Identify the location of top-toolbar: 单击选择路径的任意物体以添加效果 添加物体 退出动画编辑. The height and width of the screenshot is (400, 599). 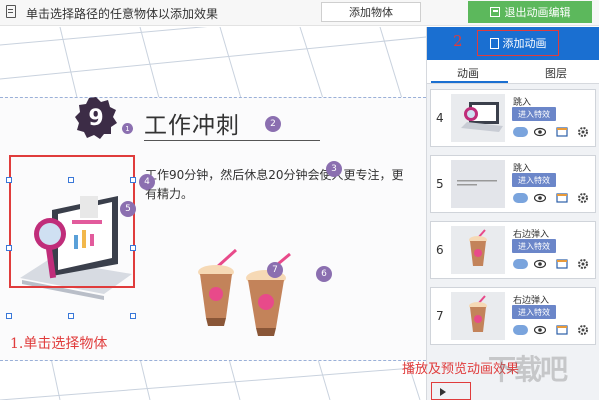
(299, 13).